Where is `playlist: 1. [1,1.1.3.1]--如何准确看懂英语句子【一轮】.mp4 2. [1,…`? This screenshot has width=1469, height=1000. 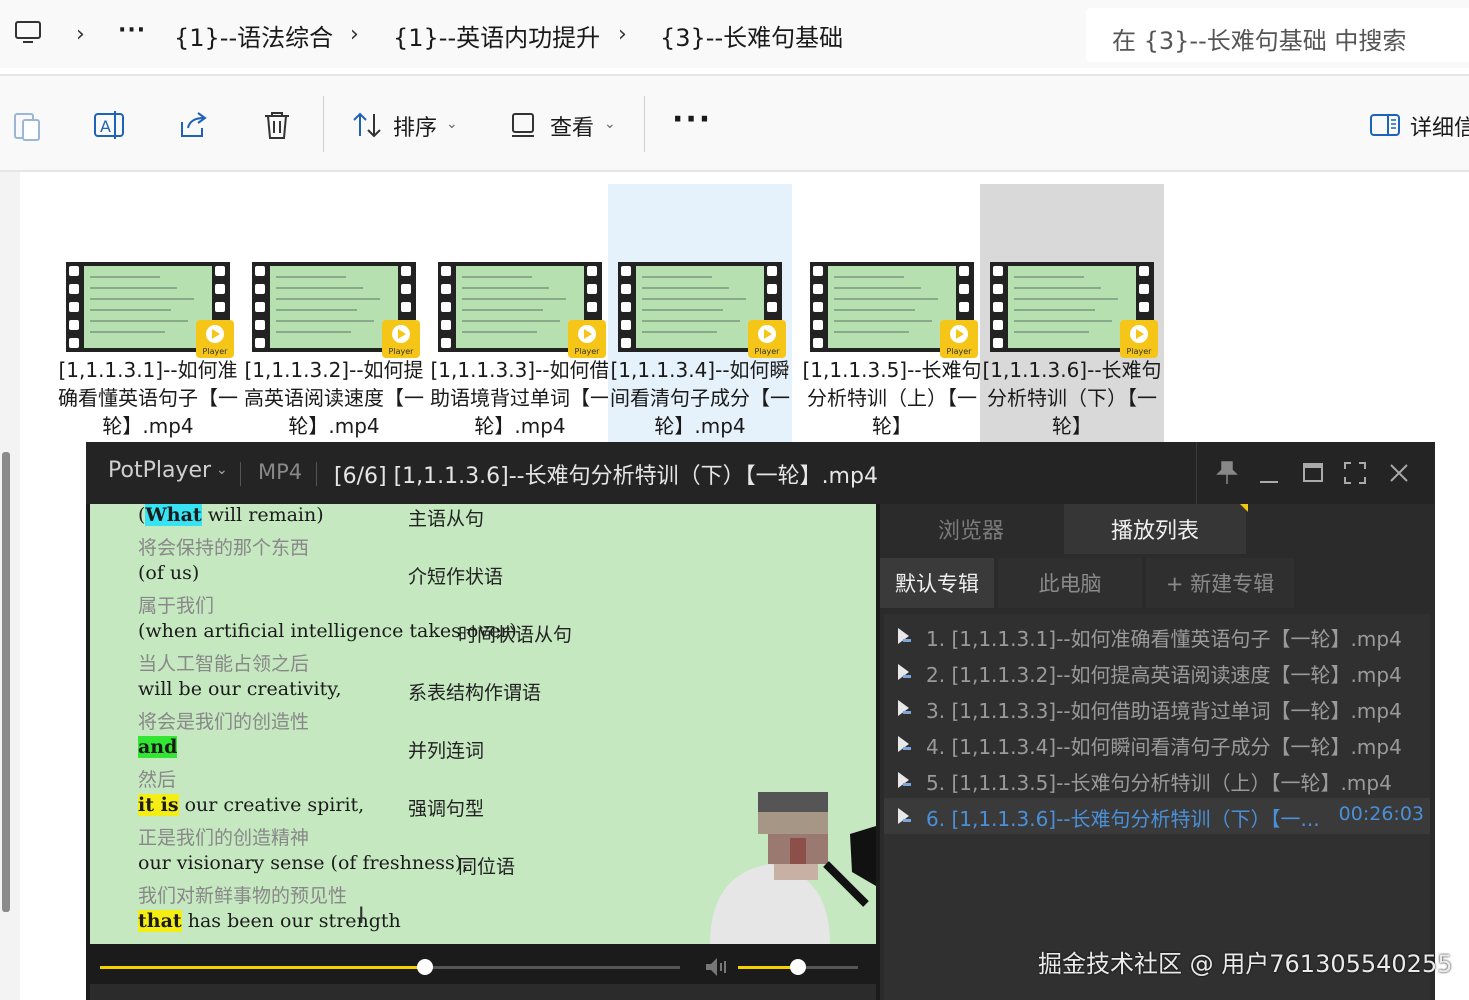 playlist: 1. [1,1.1.3.1]--如何准确看懂英语句子【一轮】.mp4 2. [1,… is located at coordinates (1157, 807).